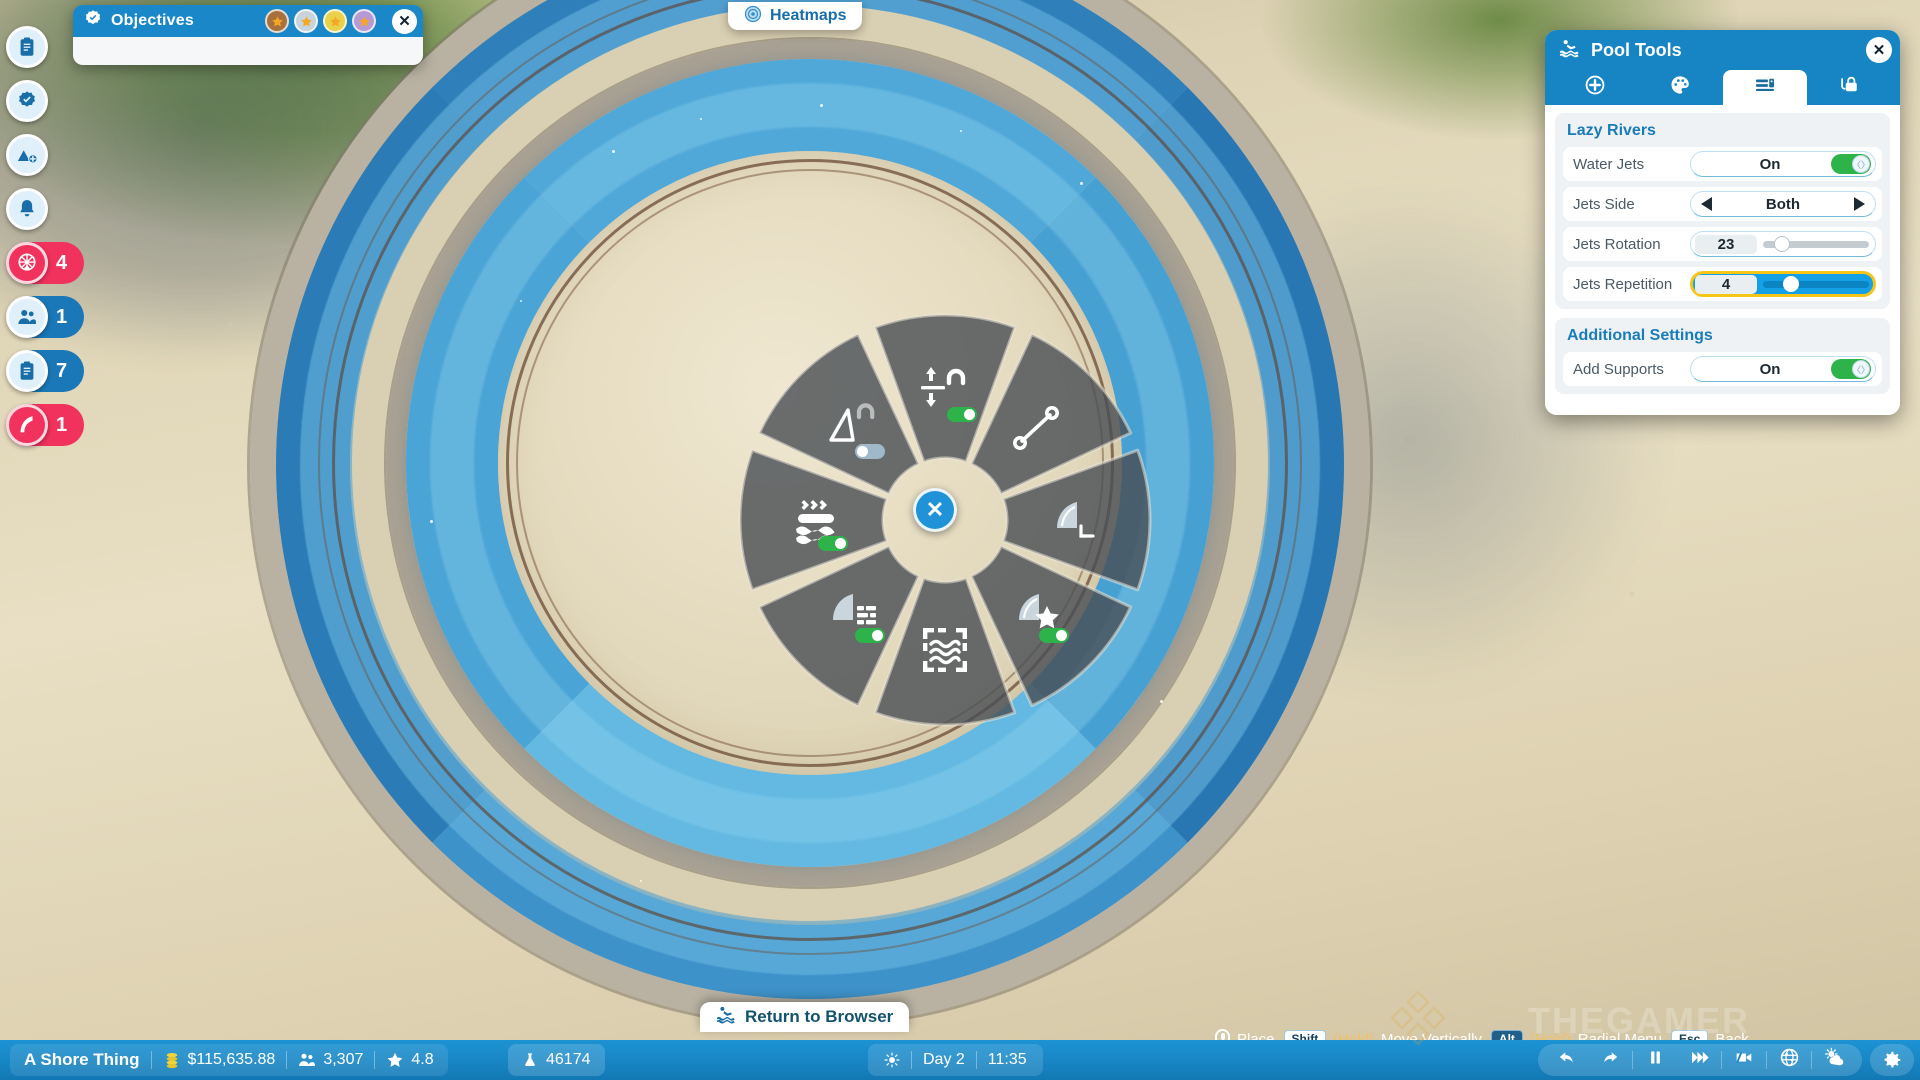 This screenshot has width=1920, height=1080. What do you see at coordinates (1566, 1060) in the screenshot?
I see `undo-button` at bounding box center [1566, 1060].